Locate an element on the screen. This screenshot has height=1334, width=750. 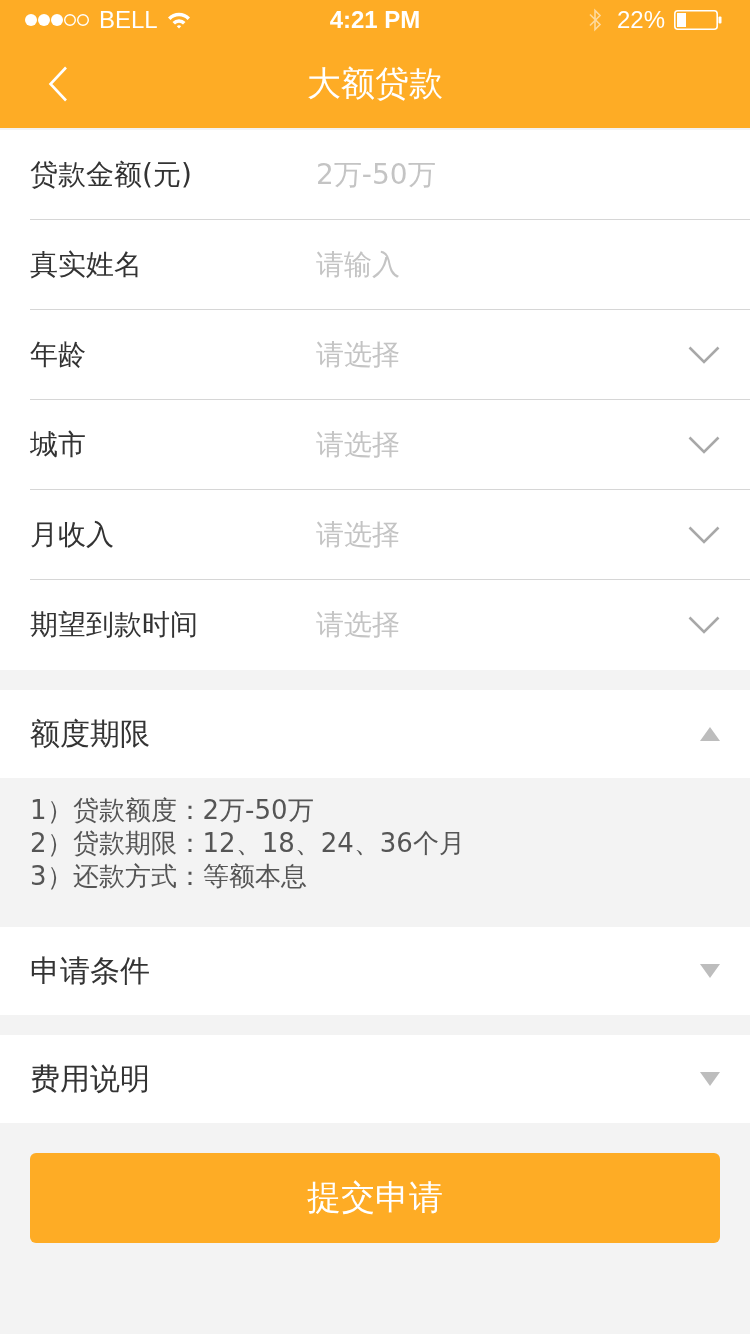
signal-dots-icon is located at coordinates (57, 20).